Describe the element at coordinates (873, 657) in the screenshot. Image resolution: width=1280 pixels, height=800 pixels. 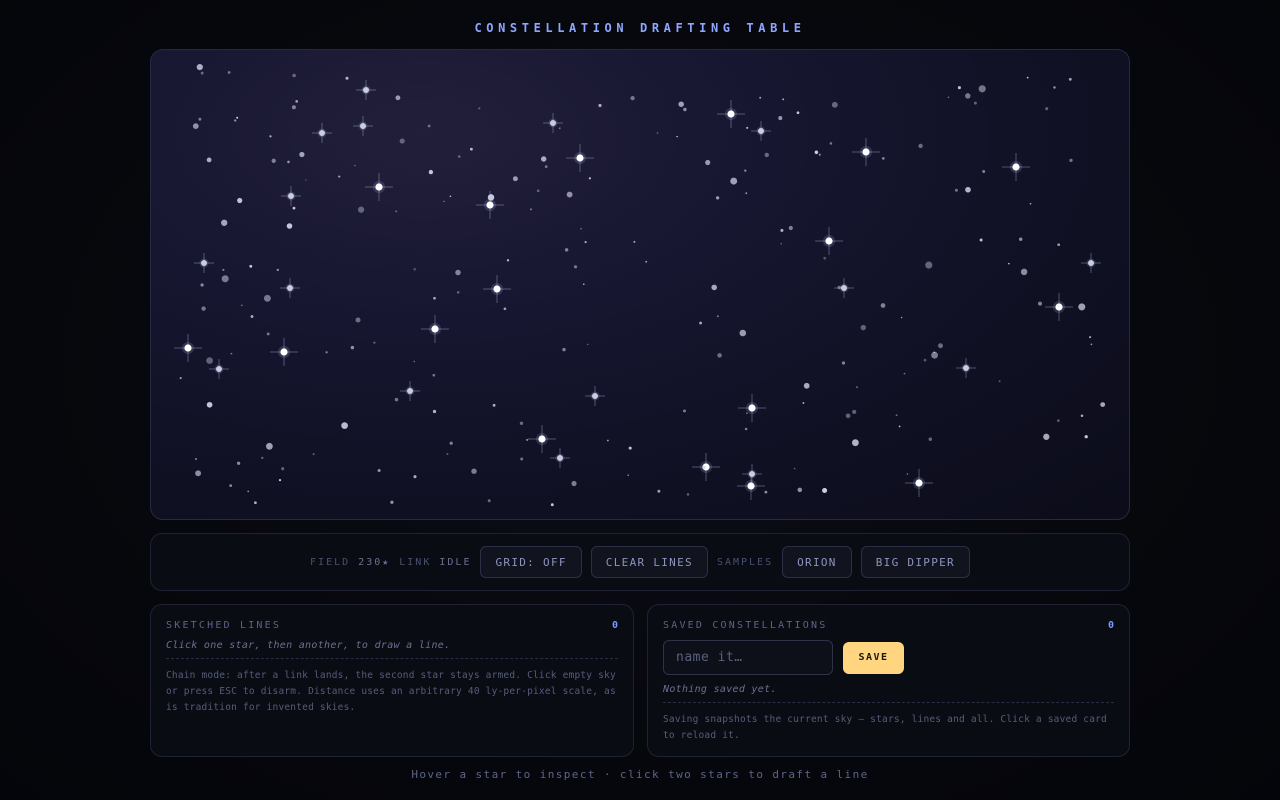
I see `save-button: SAVE` at that location.